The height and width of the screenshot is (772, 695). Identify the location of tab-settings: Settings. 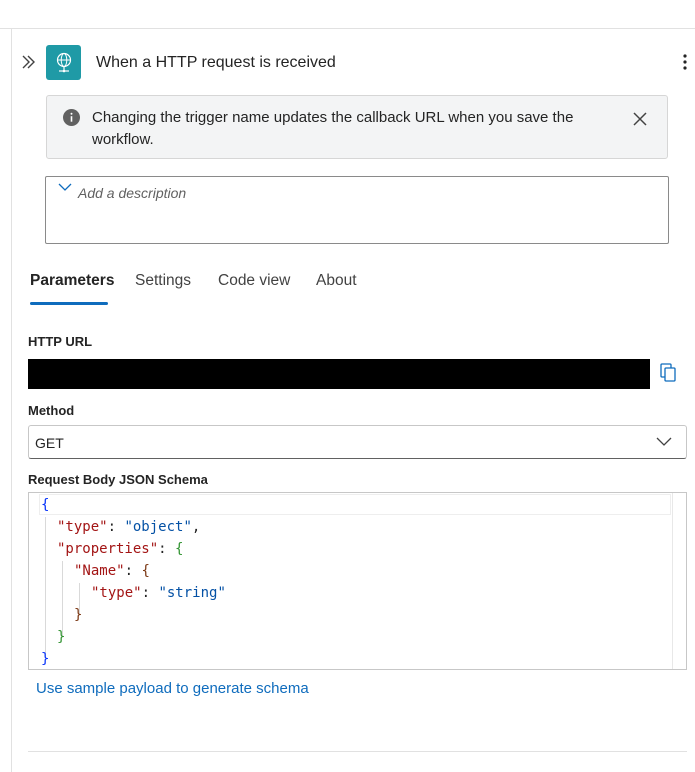
(163, 281).